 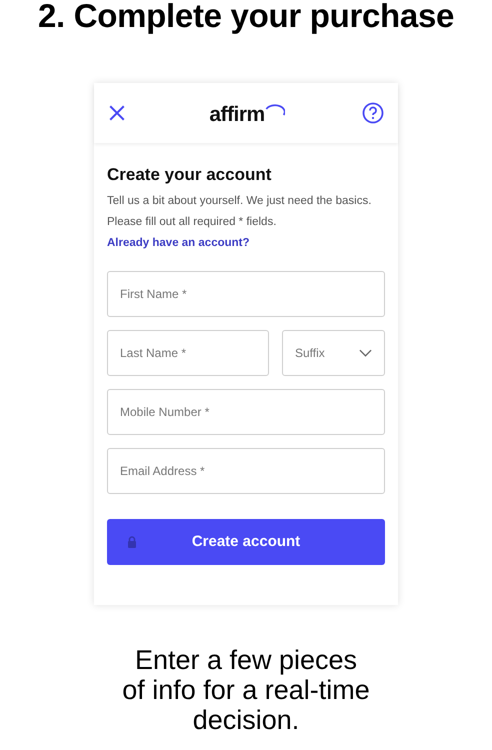 I want to click on input-field: Mobile Number *, so click(x=246, y=412).